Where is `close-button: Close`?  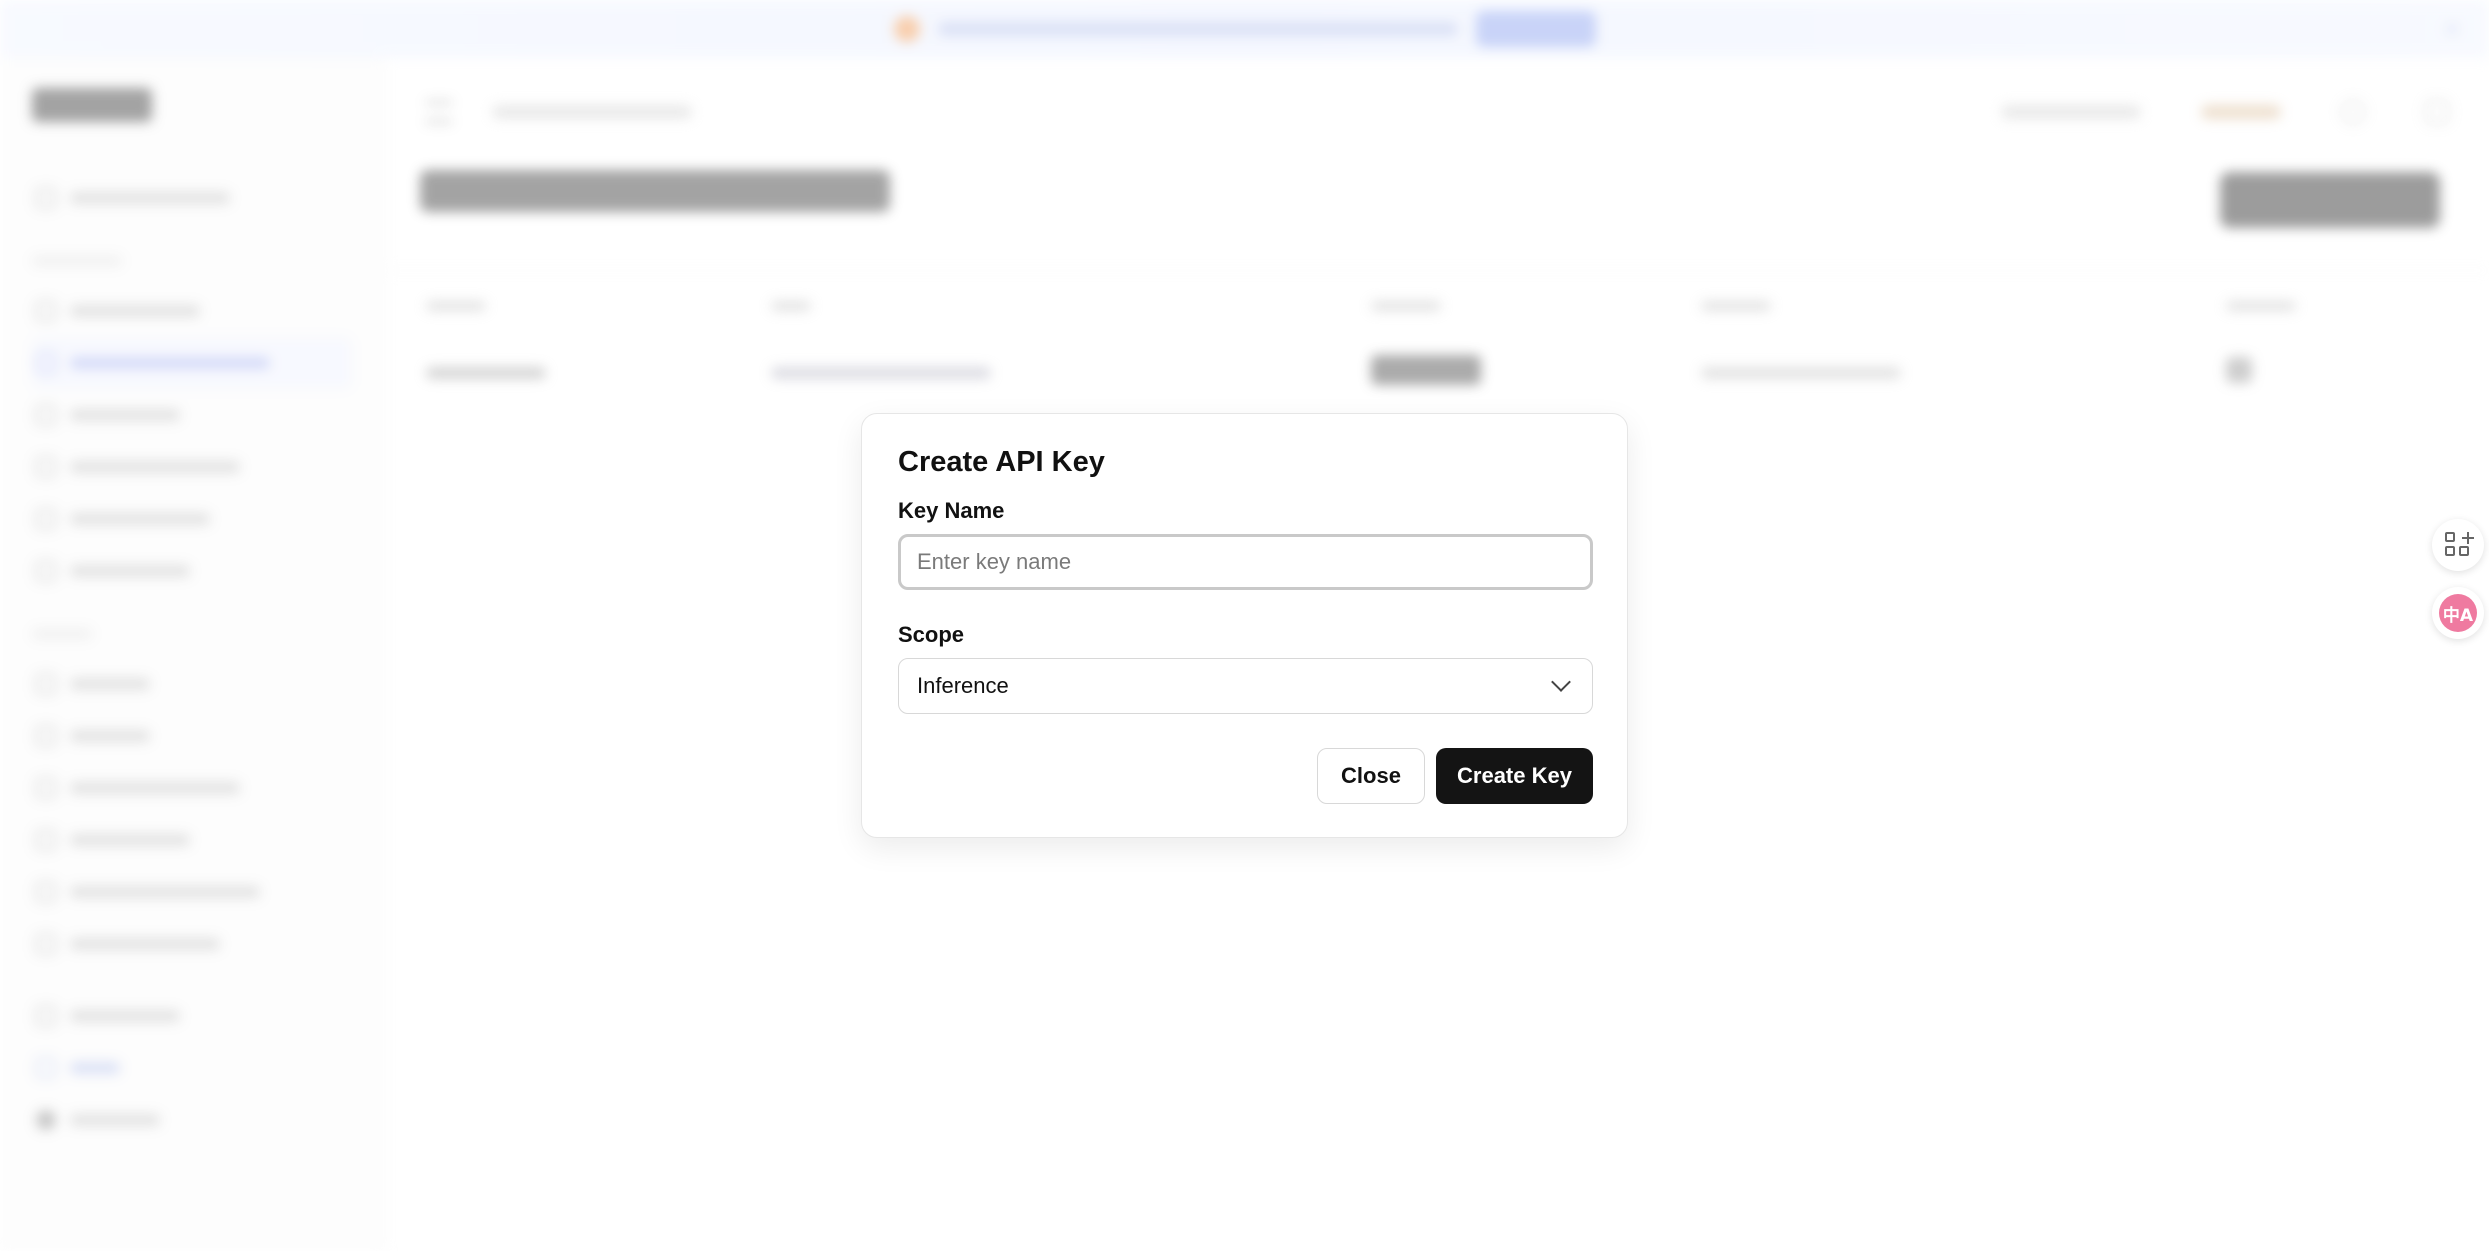
close-button: Close is located at coordinates (1371, 776).